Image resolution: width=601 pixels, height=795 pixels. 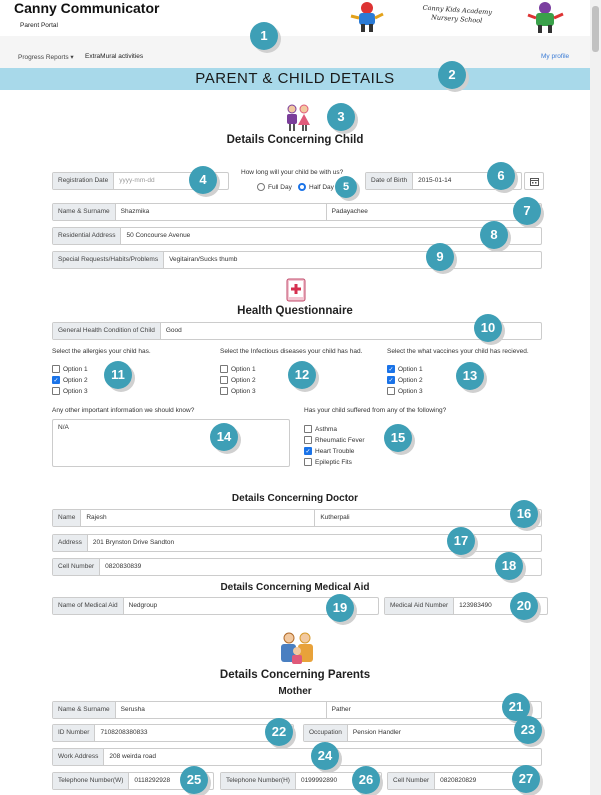 What do you see at coordinates (341, 117) in the screenshot?
I see `callout-badge: 3` at bounding box center [341, 117].